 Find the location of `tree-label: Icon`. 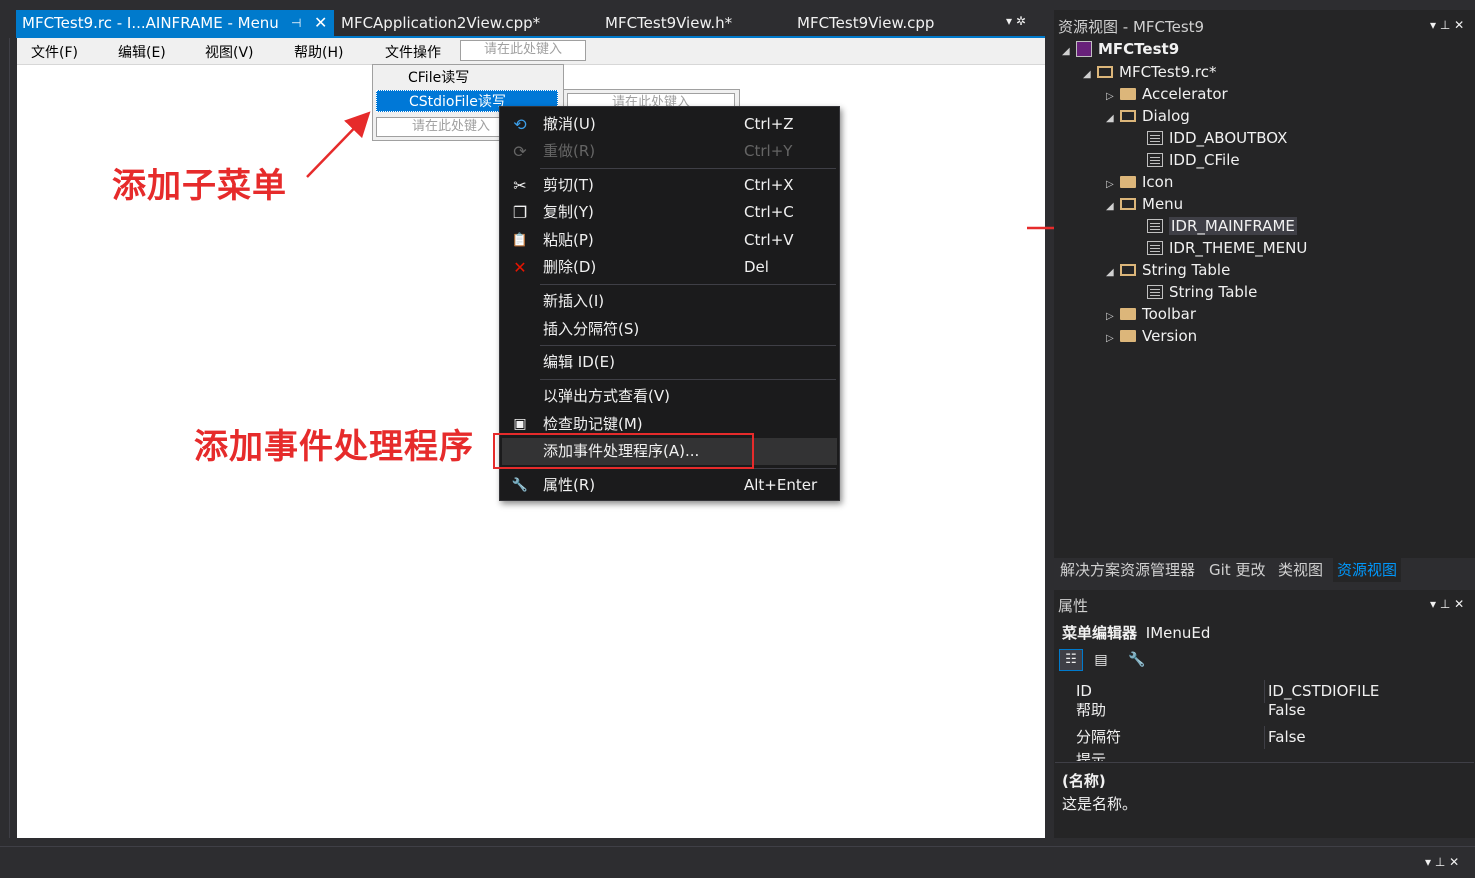

tree-label: Icon is located at coordinates (1158, 182).